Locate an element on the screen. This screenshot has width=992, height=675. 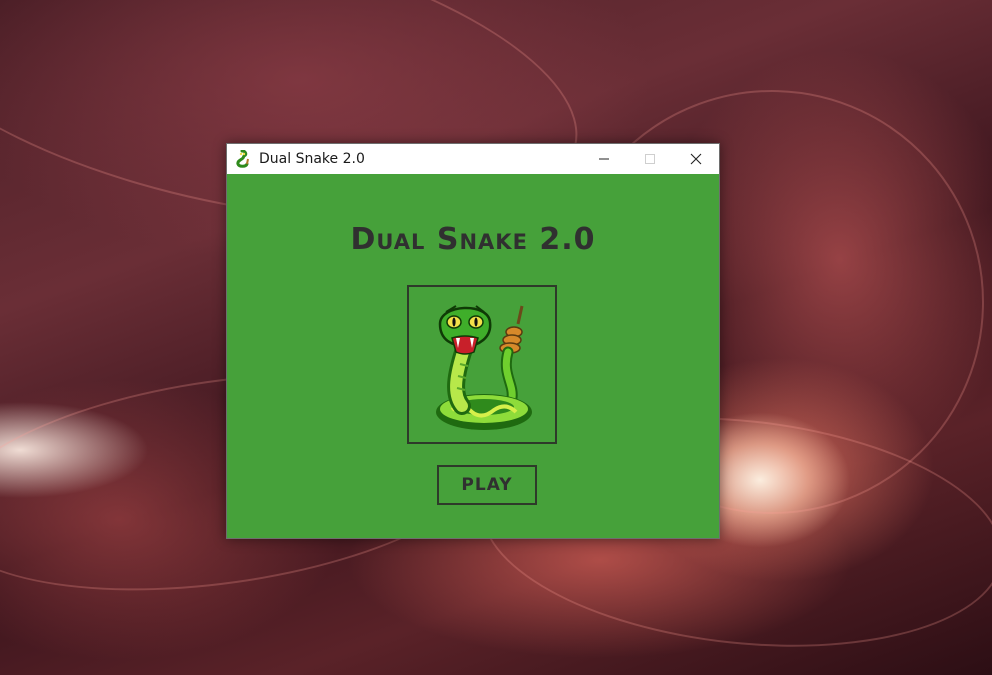
close-icon is located at coordinates (696, 159).